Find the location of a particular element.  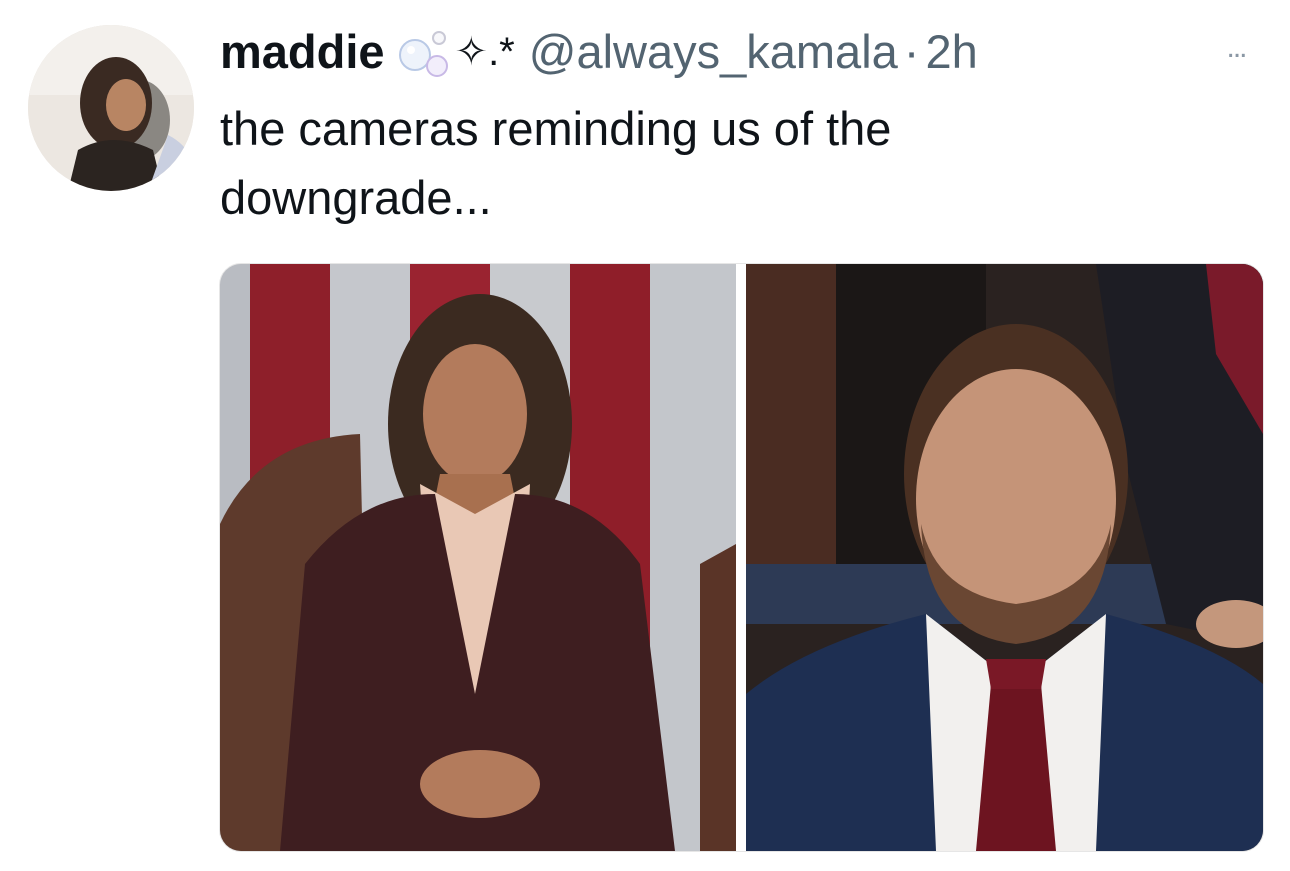

media-divider is located at coordinates (741, 557).